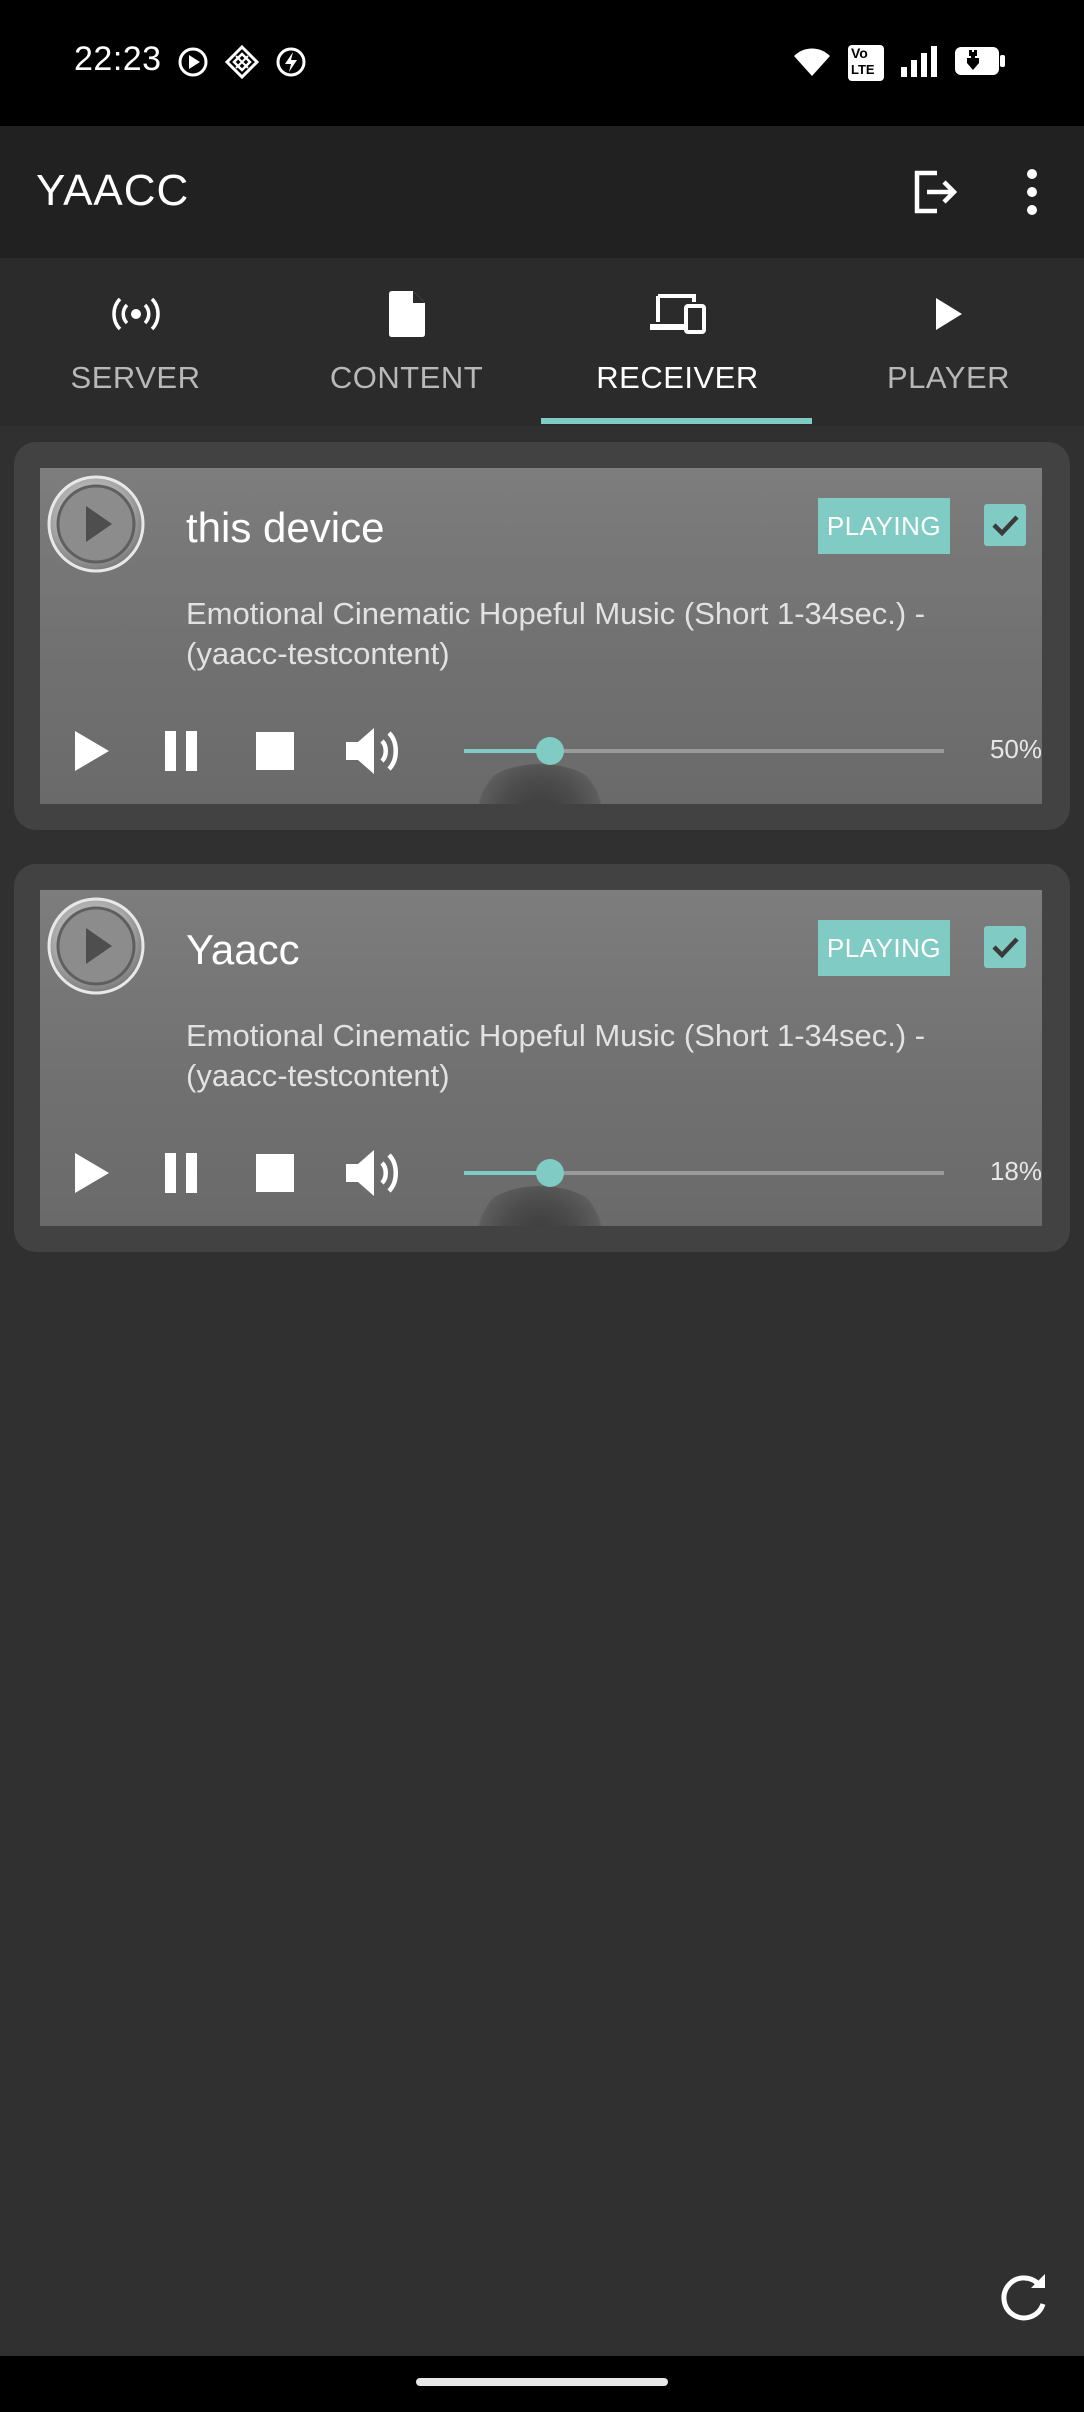 Image resolution: width=1084 pixels, height=2412 pixels. Describe the element at coordinates (859, 53) in the screenshot. I see `volte-label-top: Vo` at that location.